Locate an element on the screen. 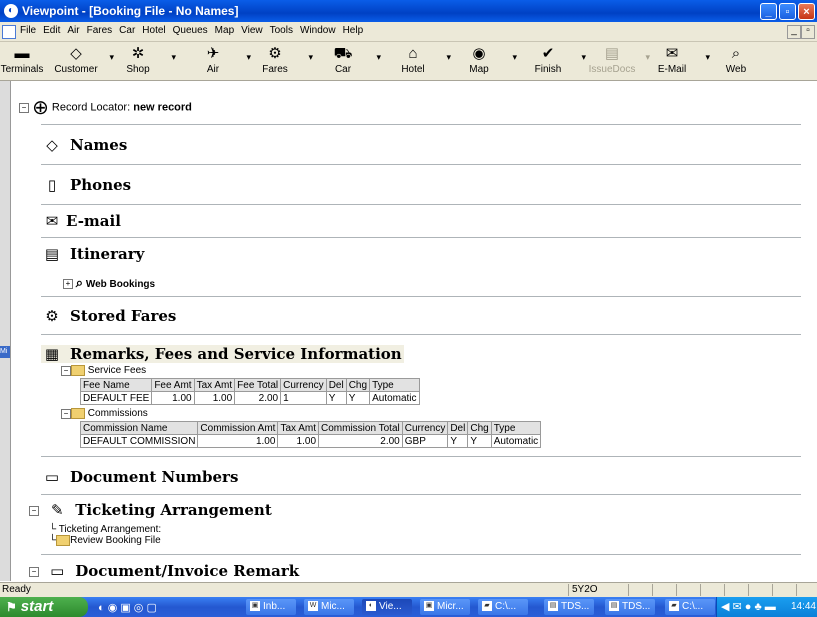  section-email: ✉ E-mail is located at coordinates (81, 221).